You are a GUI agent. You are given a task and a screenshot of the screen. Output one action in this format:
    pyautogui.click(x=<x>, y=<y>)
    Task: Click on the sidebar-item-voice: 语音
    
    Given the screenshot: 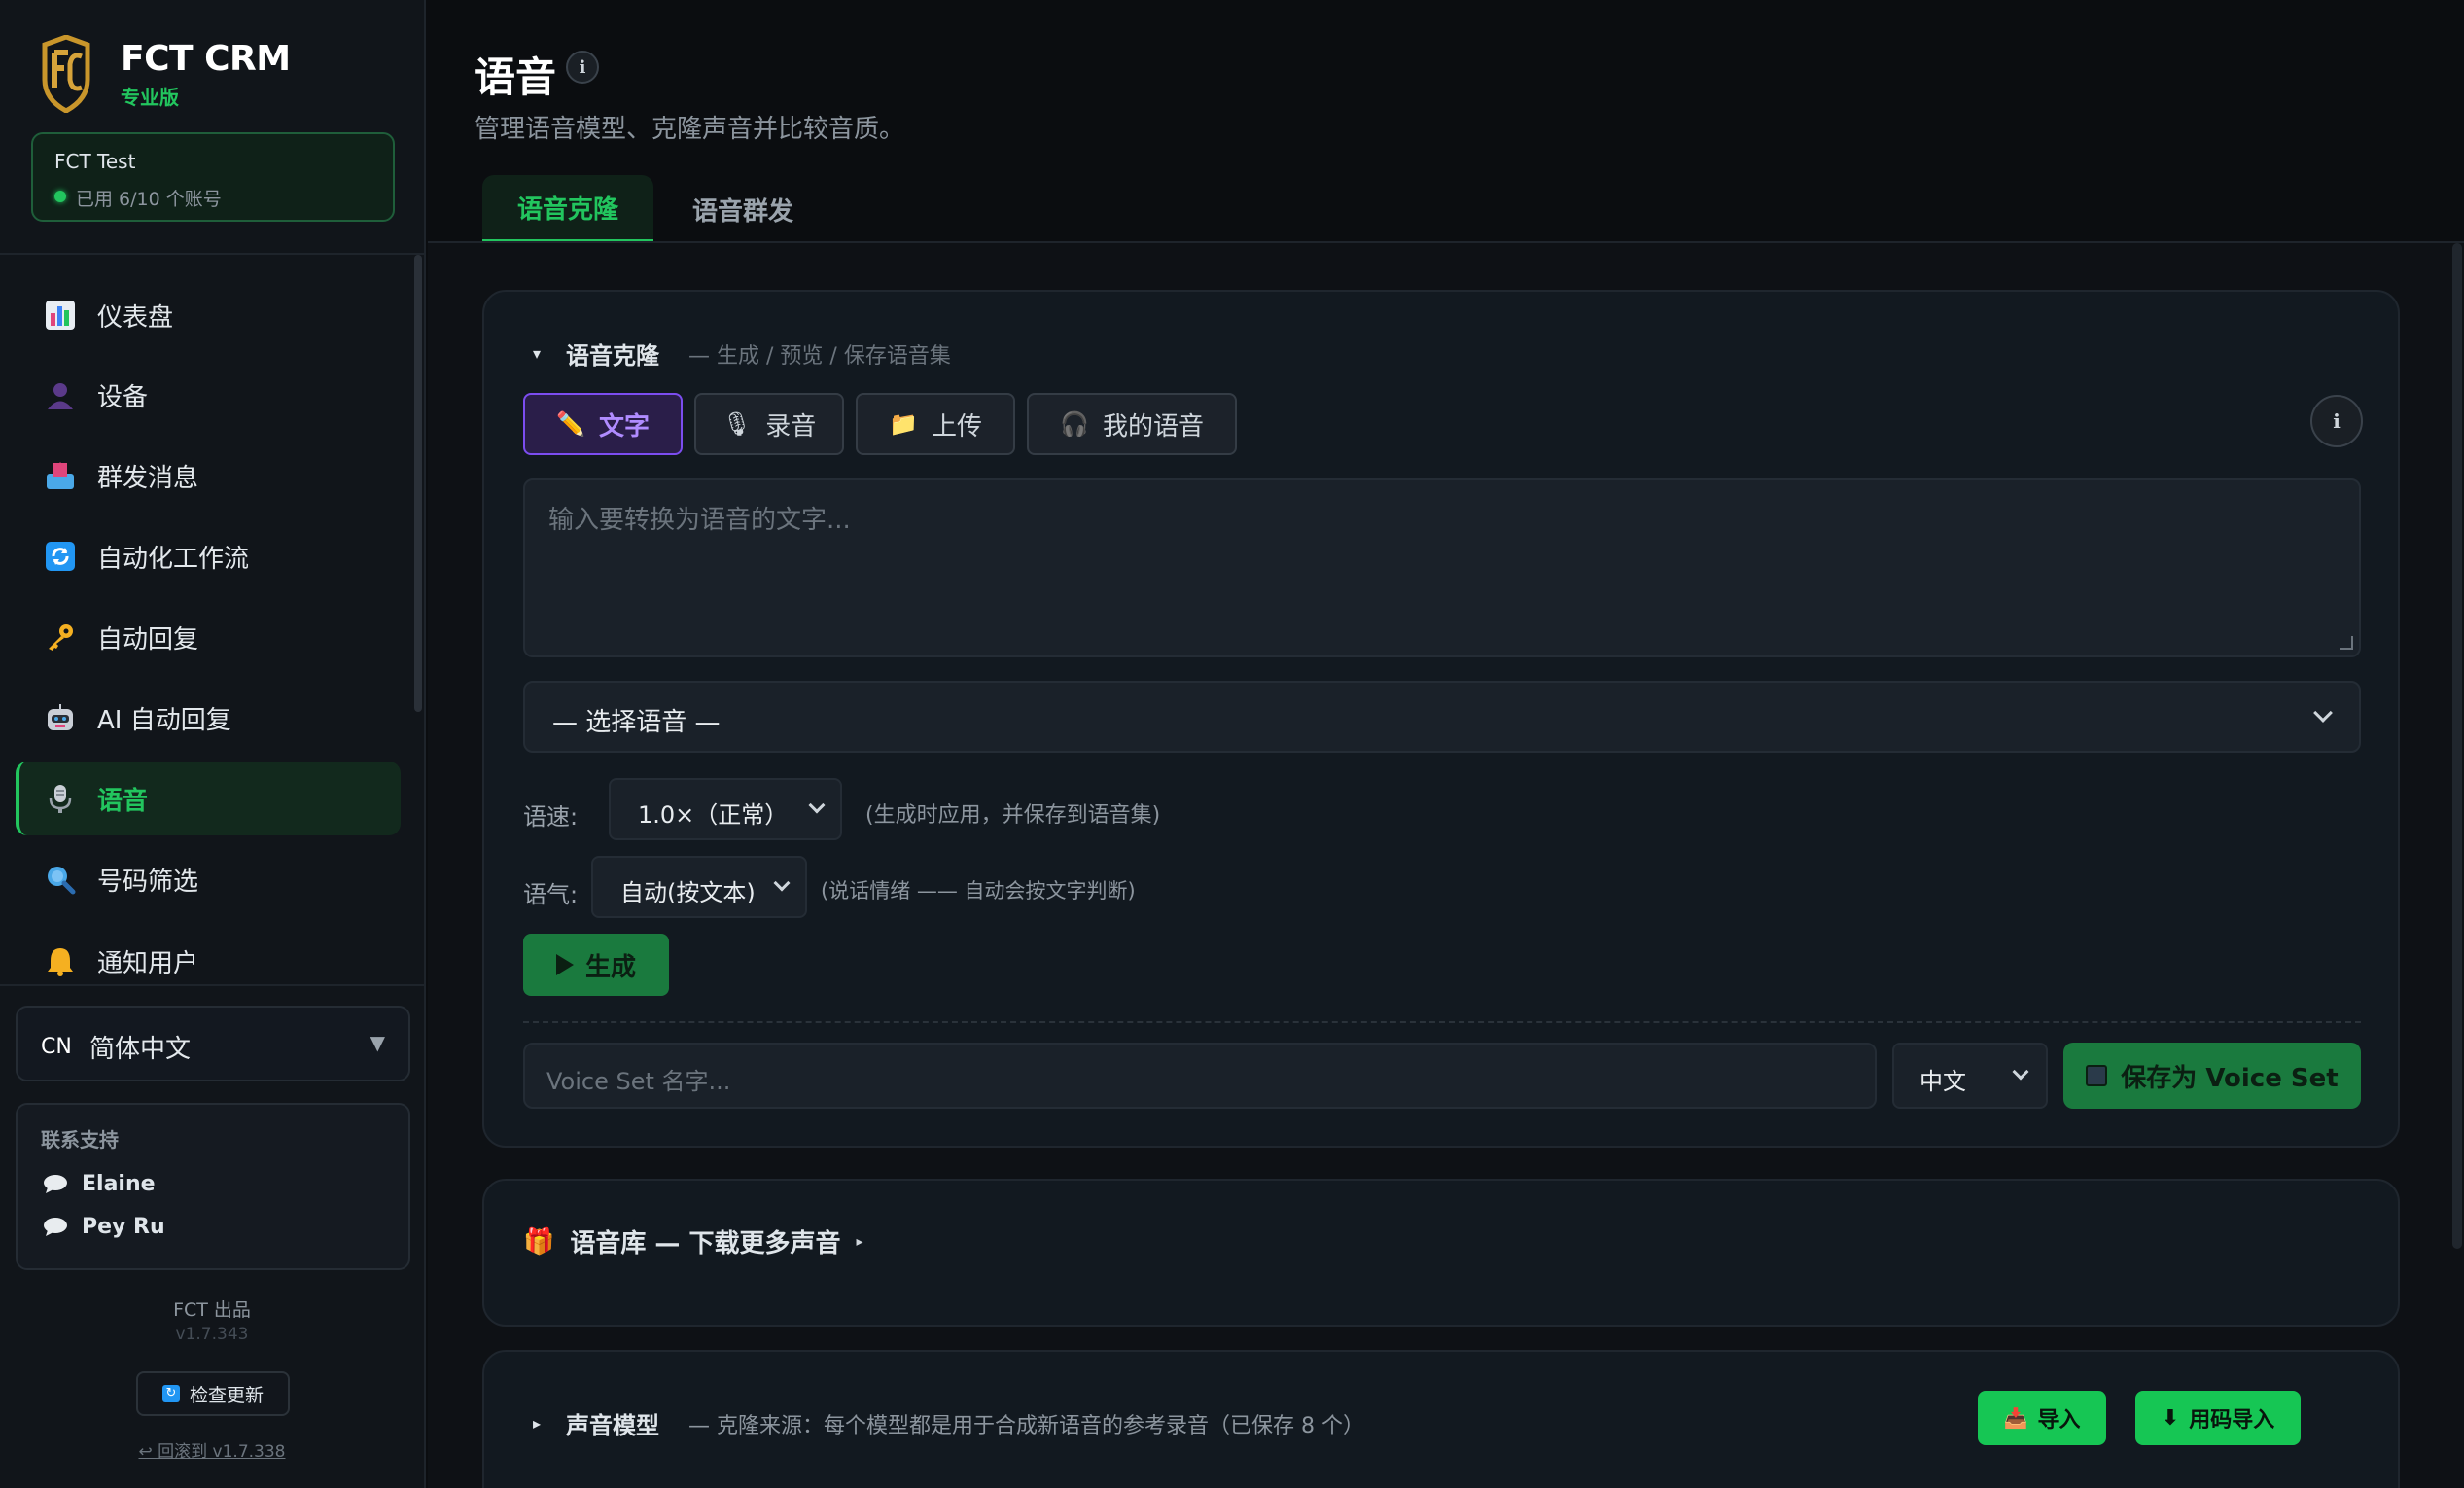 What is the action you would take?
    pyautogui.click(x=208, y=798)
    